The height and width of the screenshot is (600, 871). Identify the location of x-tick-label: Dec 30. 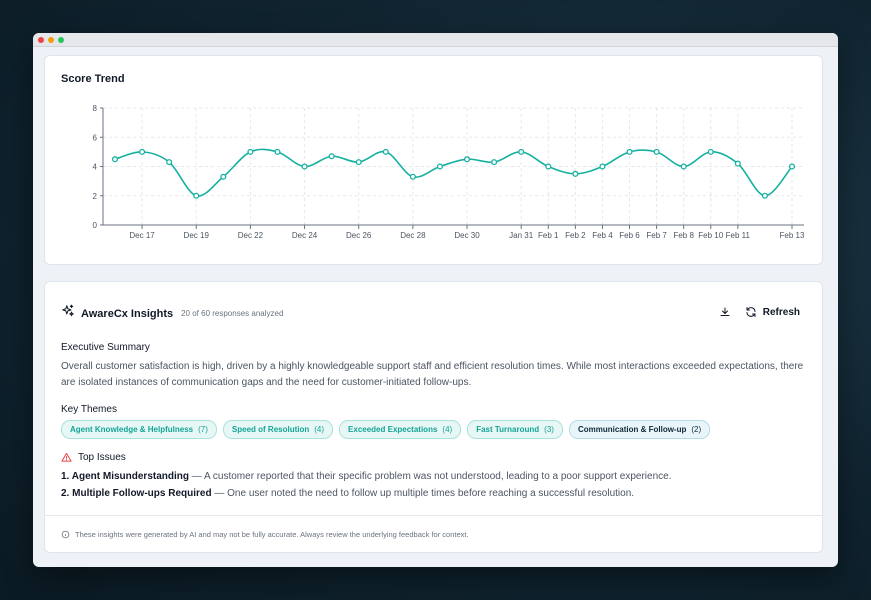
(467, 235).